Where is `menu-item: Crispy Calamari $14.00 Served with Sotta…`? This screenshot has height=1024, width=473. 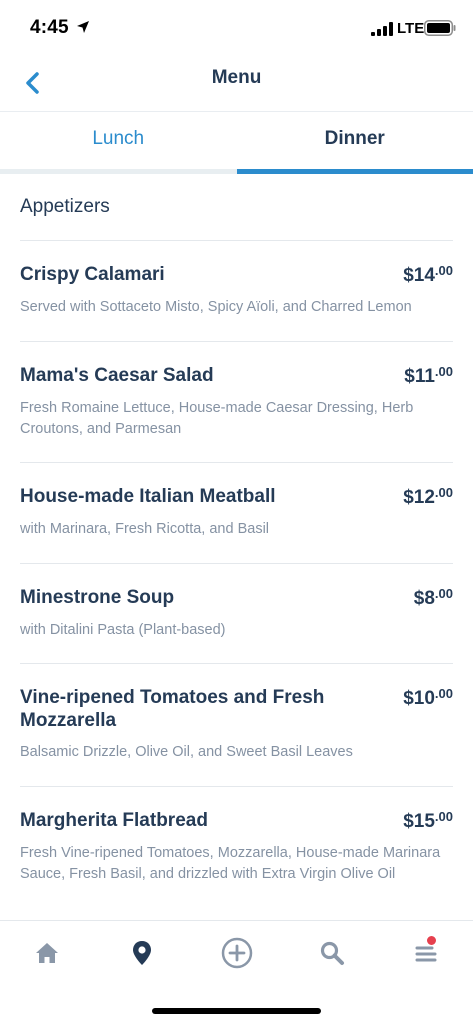
menu-item: Crispy Calamari $14.00 Served with Sotta… is located at coordinates (236, 291).